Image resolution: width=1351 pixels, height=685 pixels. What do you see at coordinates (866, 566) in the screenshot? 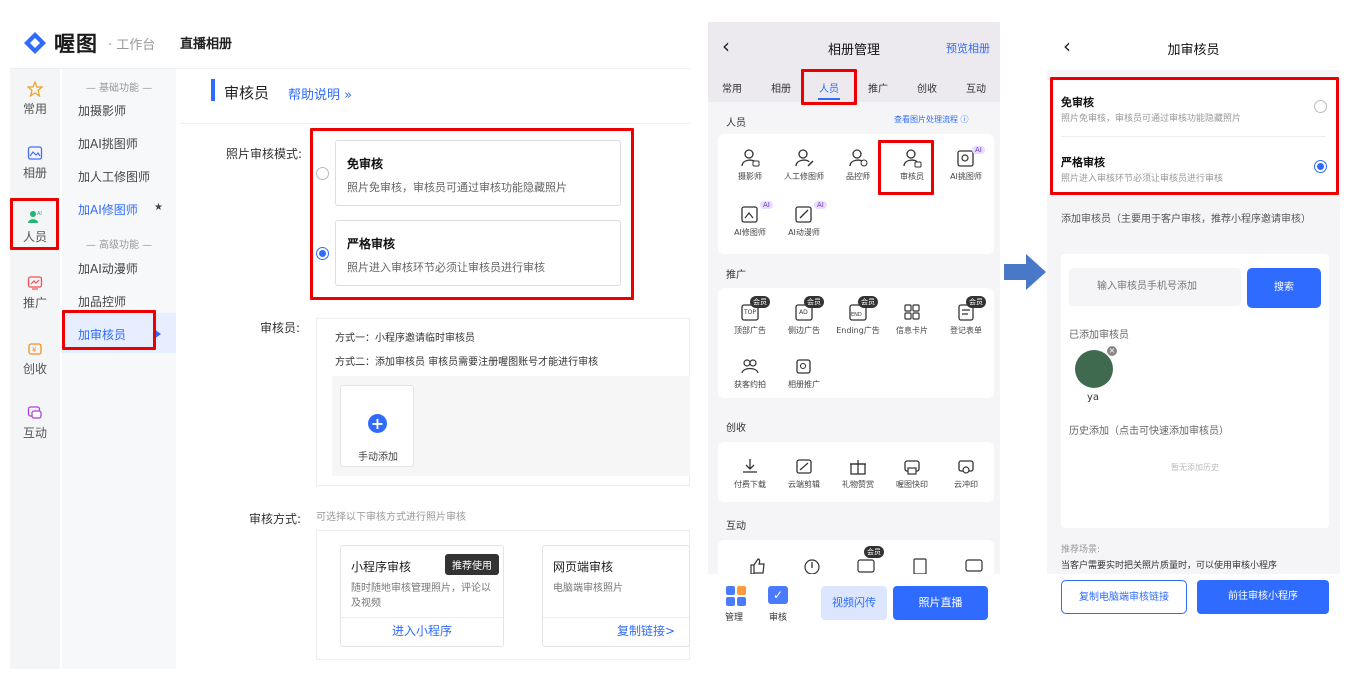
I see `comment-icon` at bounding box center [866, 566].